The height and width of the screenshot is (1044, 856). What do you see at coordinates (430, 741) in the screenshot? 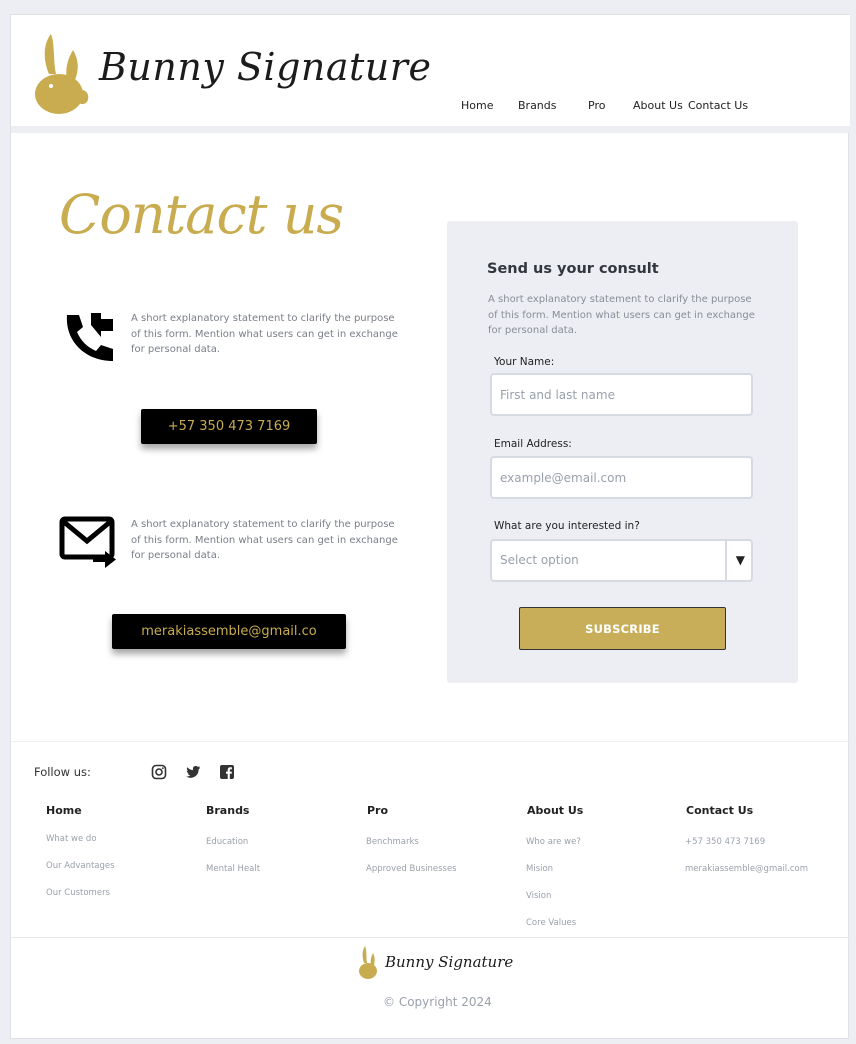
I see `footer-divider` at bounding box center [430, 741].